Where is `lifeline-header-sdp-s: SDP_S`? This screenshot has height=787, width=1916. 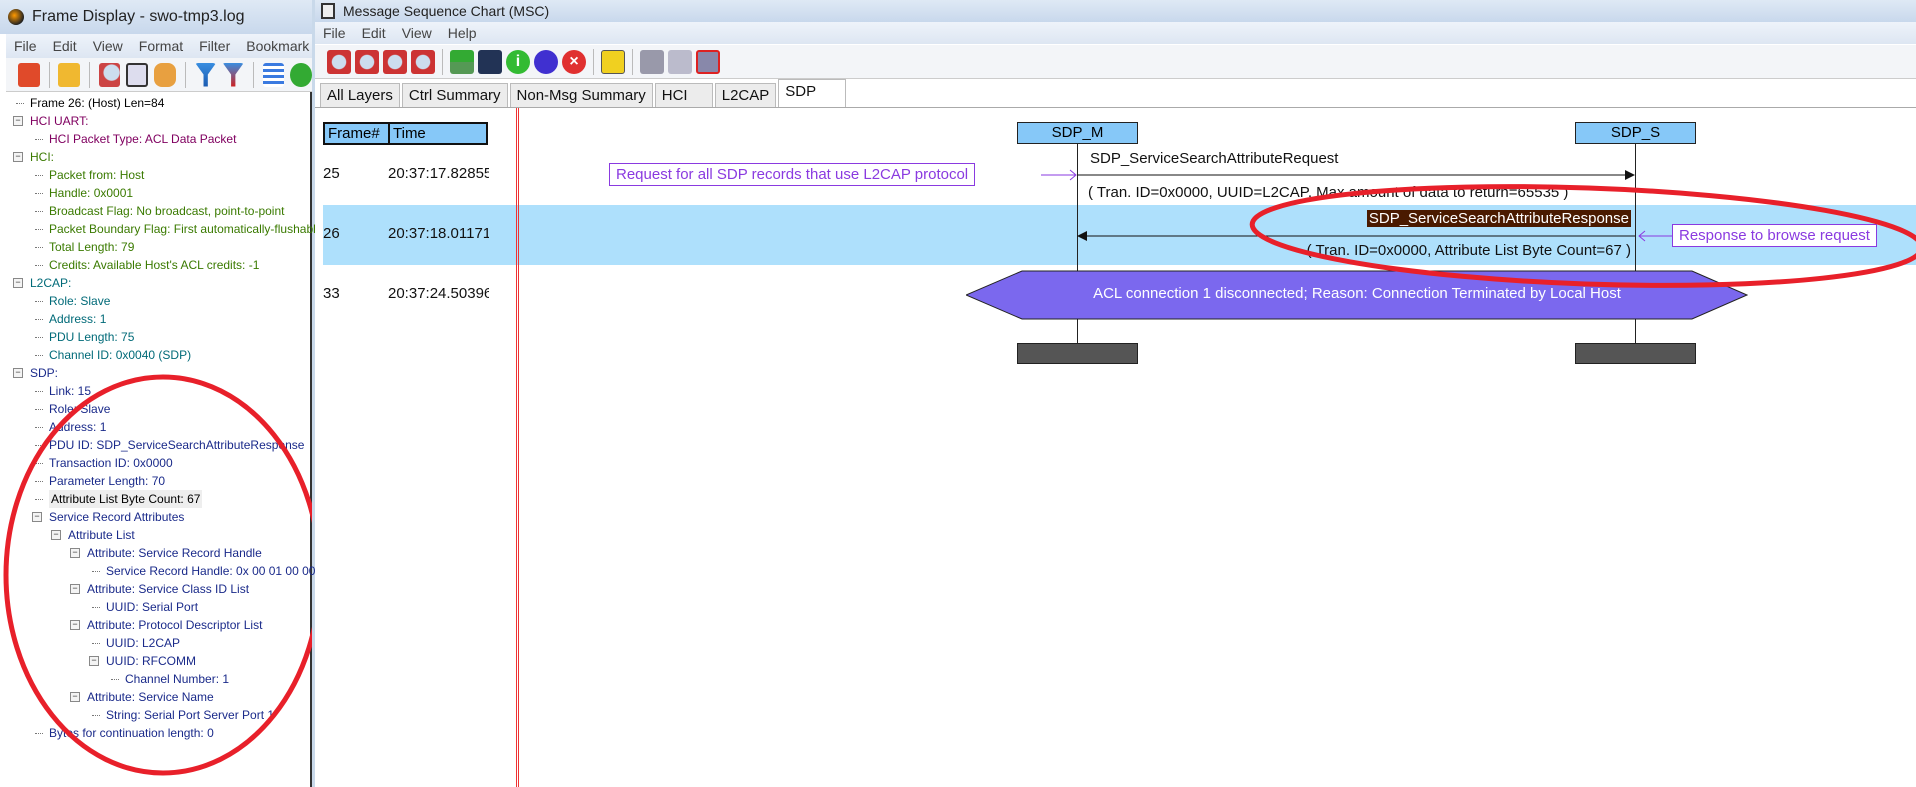 lifeline-header-sdp-s: SDP_S is located at coordinates (1635, 133).